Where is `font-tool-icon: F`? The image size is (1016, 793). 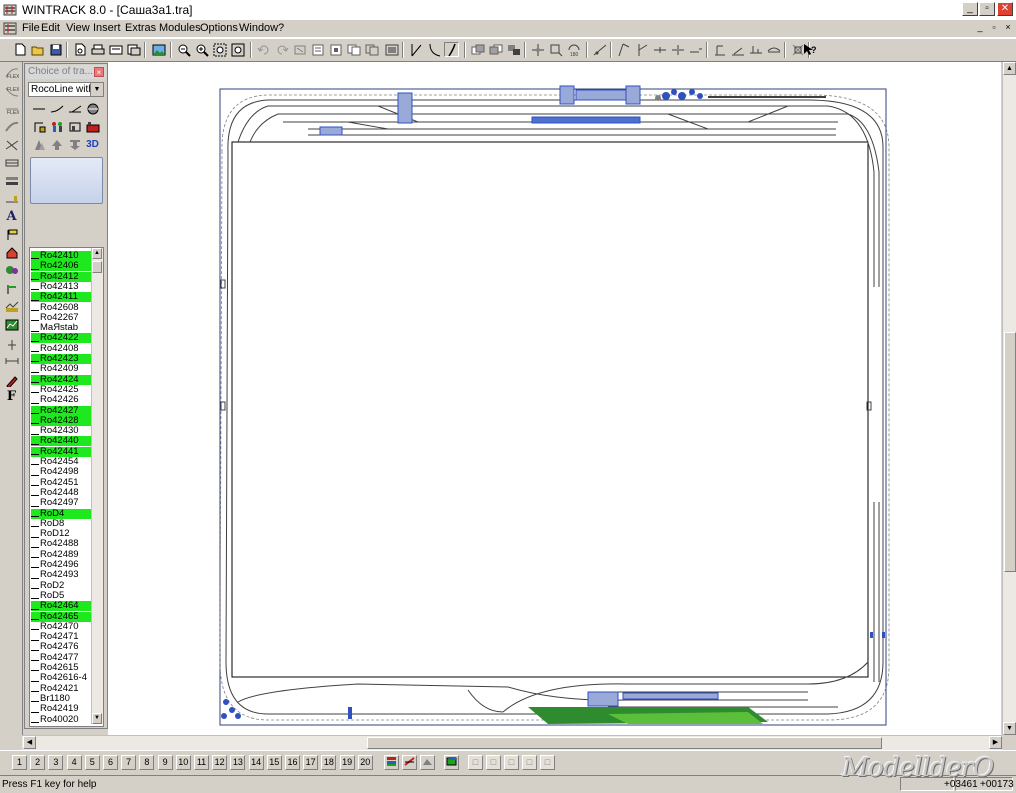 font-tool-icon: F is located at coordinates (11, 396).